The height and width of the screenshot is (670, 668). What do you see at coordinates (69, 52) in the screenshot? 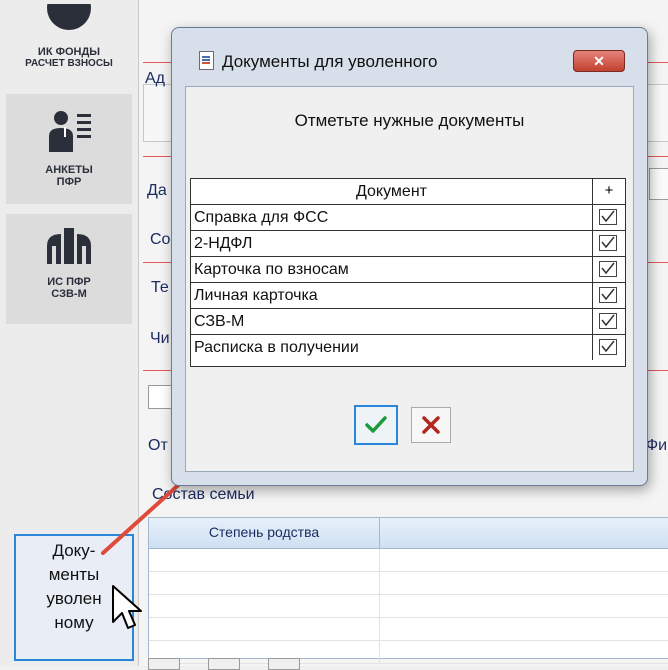
I see `sidebar-item-label: ИК ФОНДЫ` at bounding box center [69, 52].